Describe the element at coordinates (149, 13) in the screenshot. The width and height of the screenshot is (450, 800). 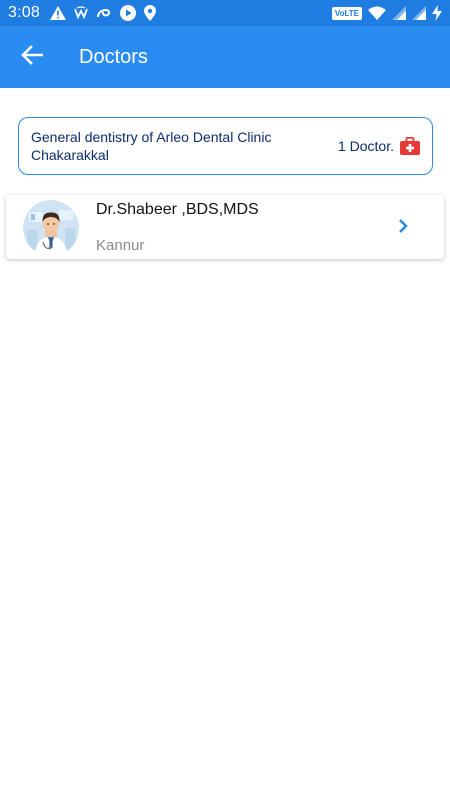
I see `location-icon` at that location.